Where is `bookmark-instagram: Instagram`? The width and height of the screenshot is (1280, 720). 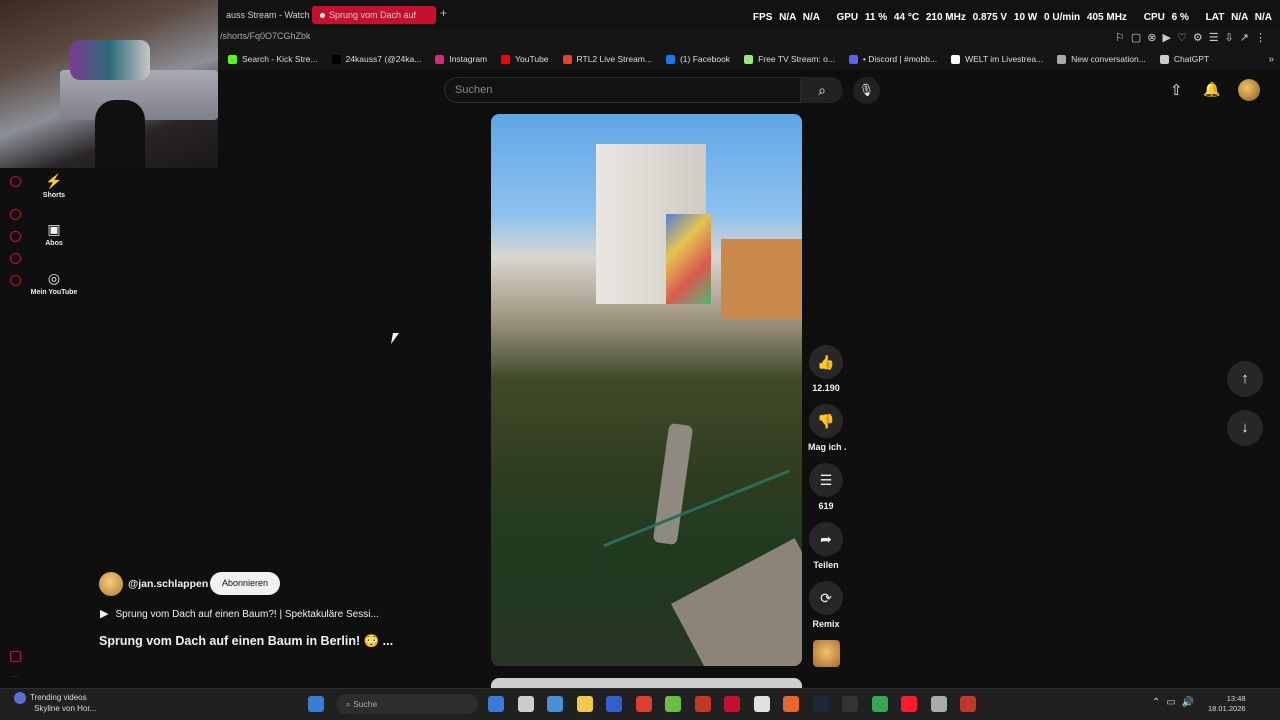 bookmark-instagram: Instagram is located at coordinates (461, 59).